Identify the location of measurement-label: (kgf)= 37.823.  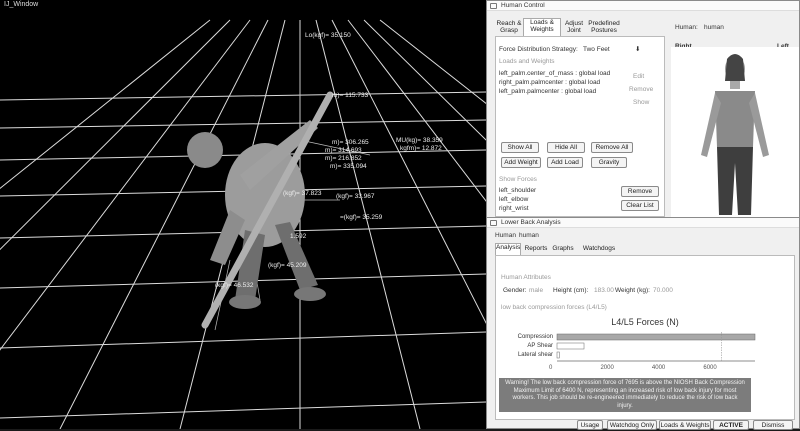
(302, 193).